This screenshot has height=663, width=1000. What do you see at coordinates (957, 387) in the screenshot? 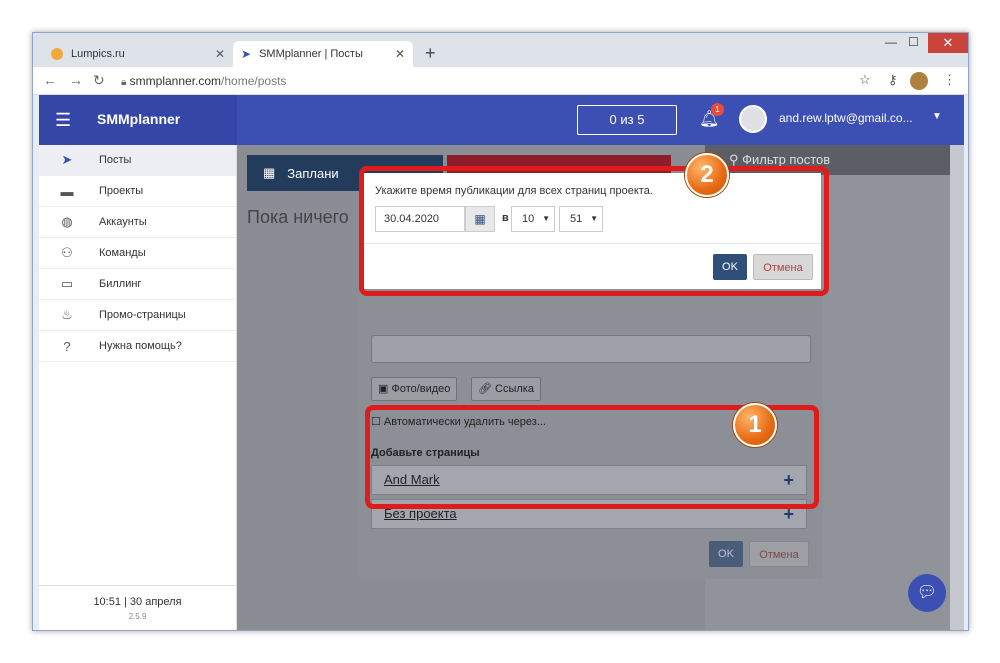
I see `page-scrollbar` at bounding box center [957, 387].